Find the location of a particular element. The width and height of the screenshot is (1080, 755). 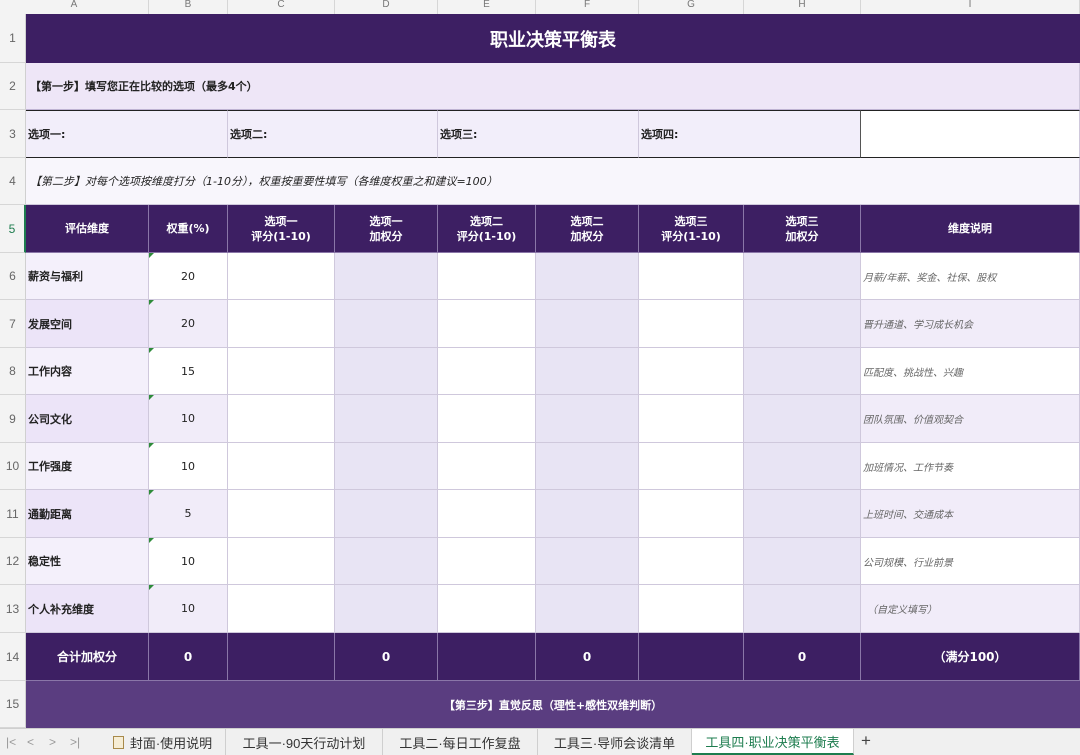

option1-label: 选项一: is located at coordinates (127, 134).